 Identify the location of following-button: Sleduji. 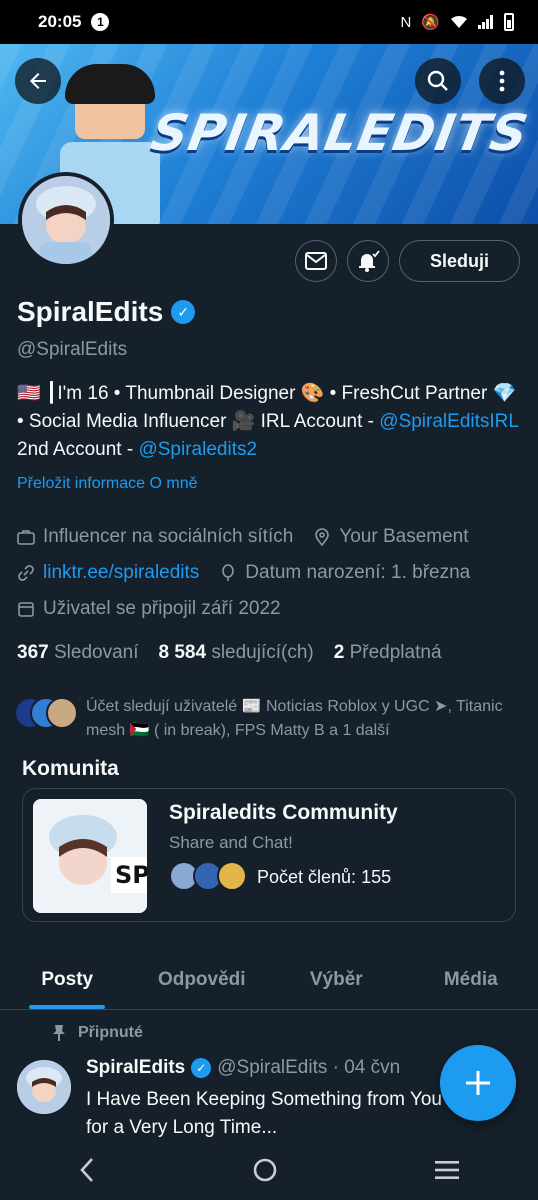
(459, 261).